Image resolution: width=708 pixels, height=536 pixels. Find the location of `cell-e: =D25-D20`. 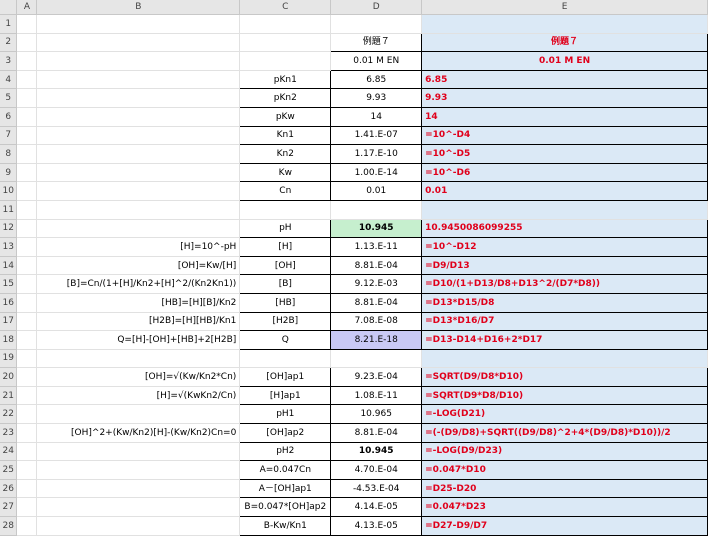

cell-e: =D25-D20 is located at coordinates (564, 488).